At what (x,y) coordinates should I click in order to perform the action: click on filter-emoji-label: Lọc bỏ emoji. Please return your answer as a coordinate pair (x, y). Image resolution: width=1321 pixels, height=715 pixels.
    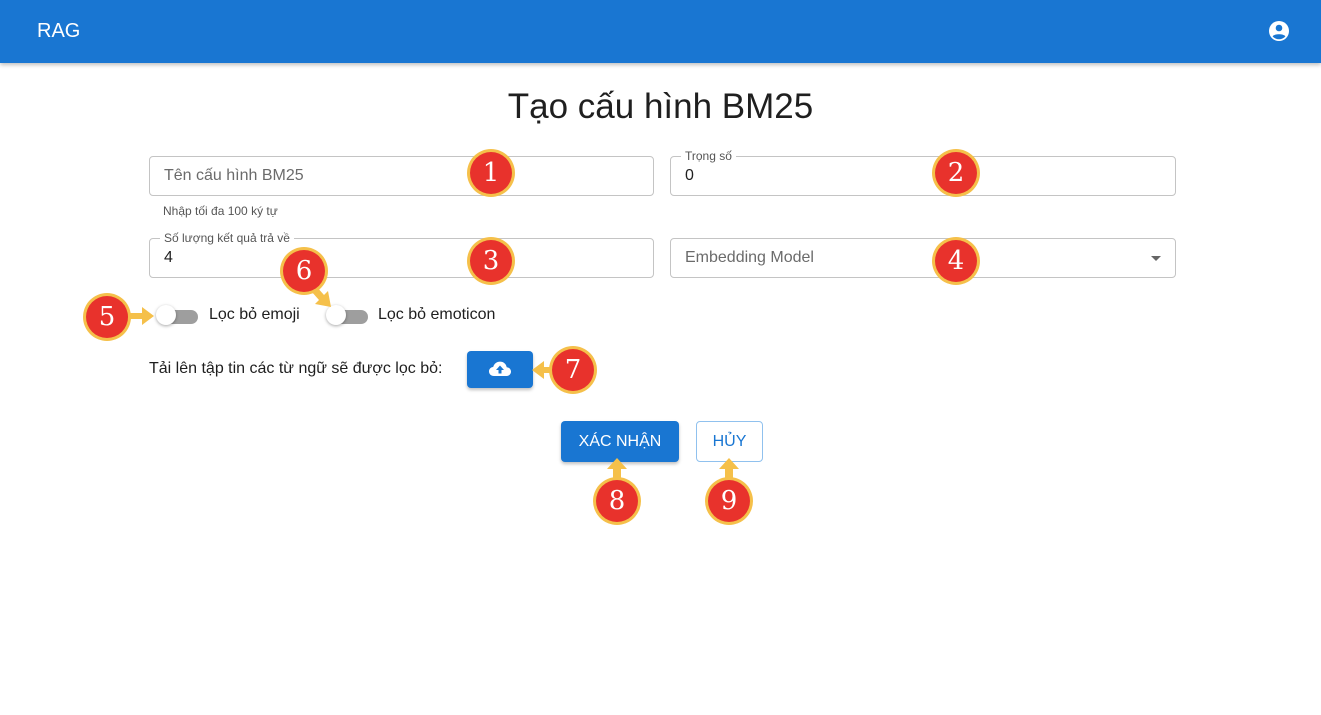
    Looking at the image, I should click on (254, 314).